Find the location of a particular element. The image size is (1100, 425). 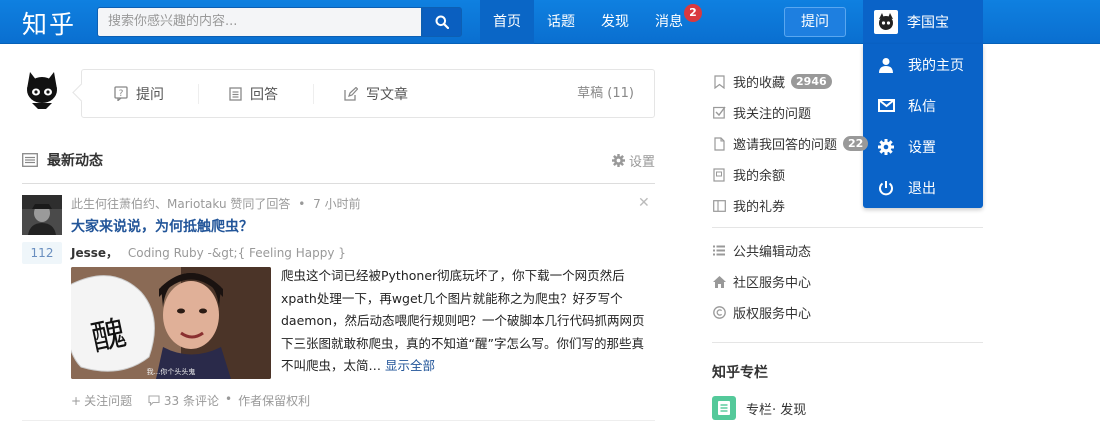

composer-ask-button: ? 提问 is located at coordinates (139, 93).